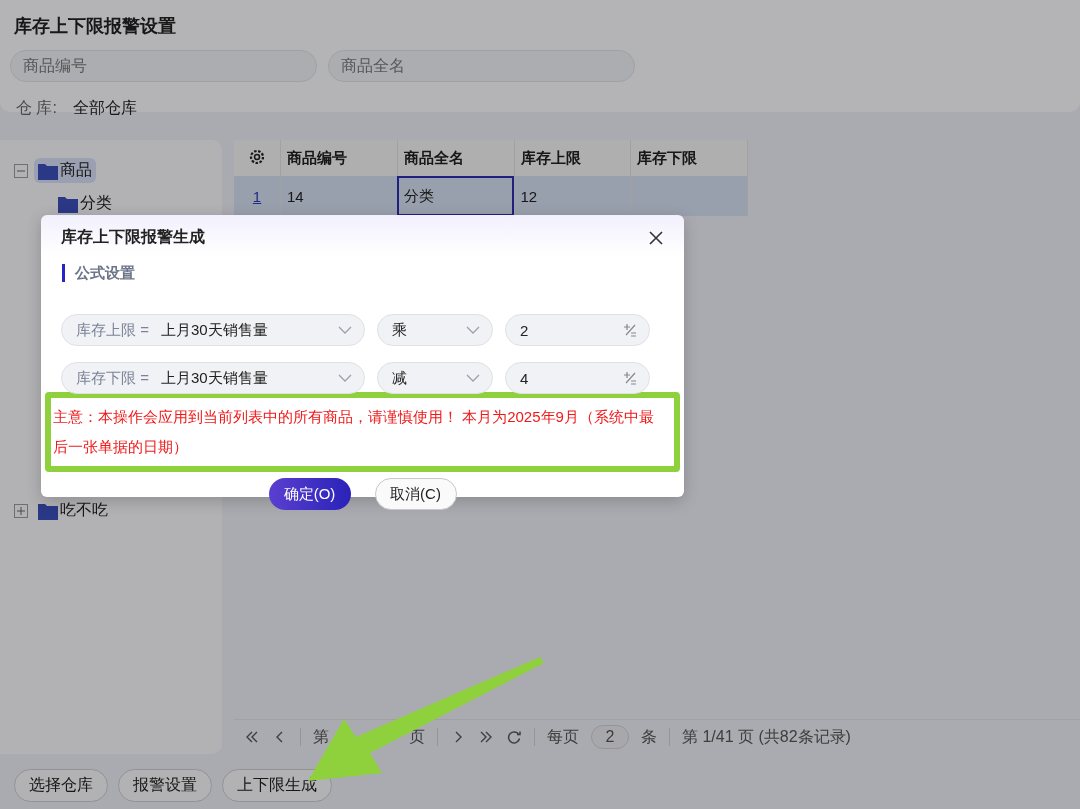 Image resolution: width=1080 pixels, height=809 pixels. What do you see at coordinates (73, 510) in the screenshot?
I see `tree-item: 吃不吃` at bounding box center [73, 510].